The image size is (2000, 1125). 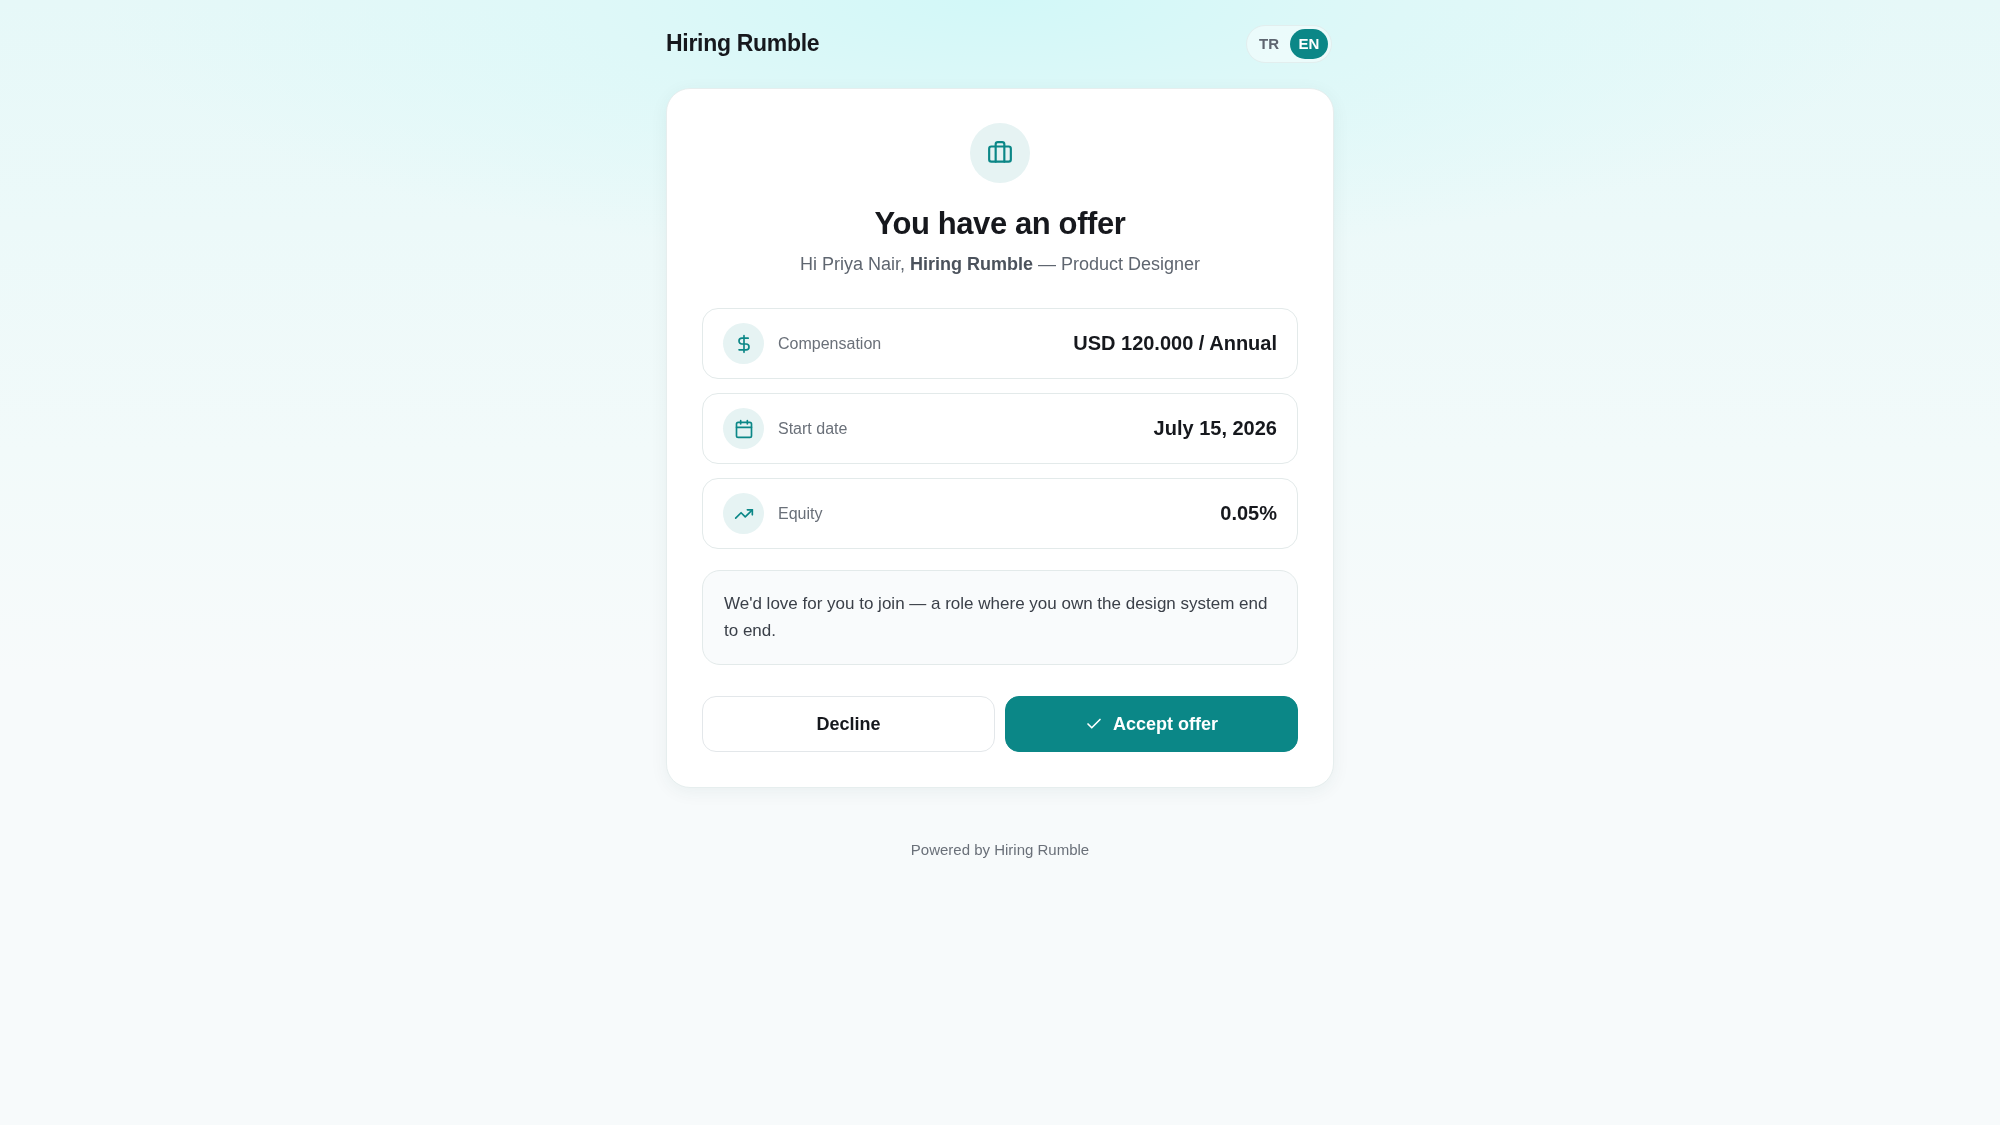 What do you see at coordinates (1175, 343) in the screenshot?
I see `detail-value: USD 120.000 / Annual` at bounding box center [1175, 343].